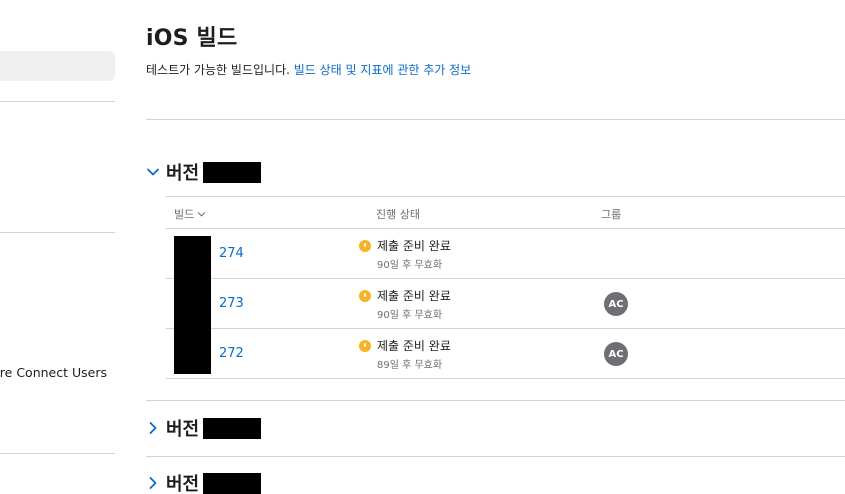 The image size is (845, 494). I want to click on column-header-build-label: 빌드, so click(184, 214).